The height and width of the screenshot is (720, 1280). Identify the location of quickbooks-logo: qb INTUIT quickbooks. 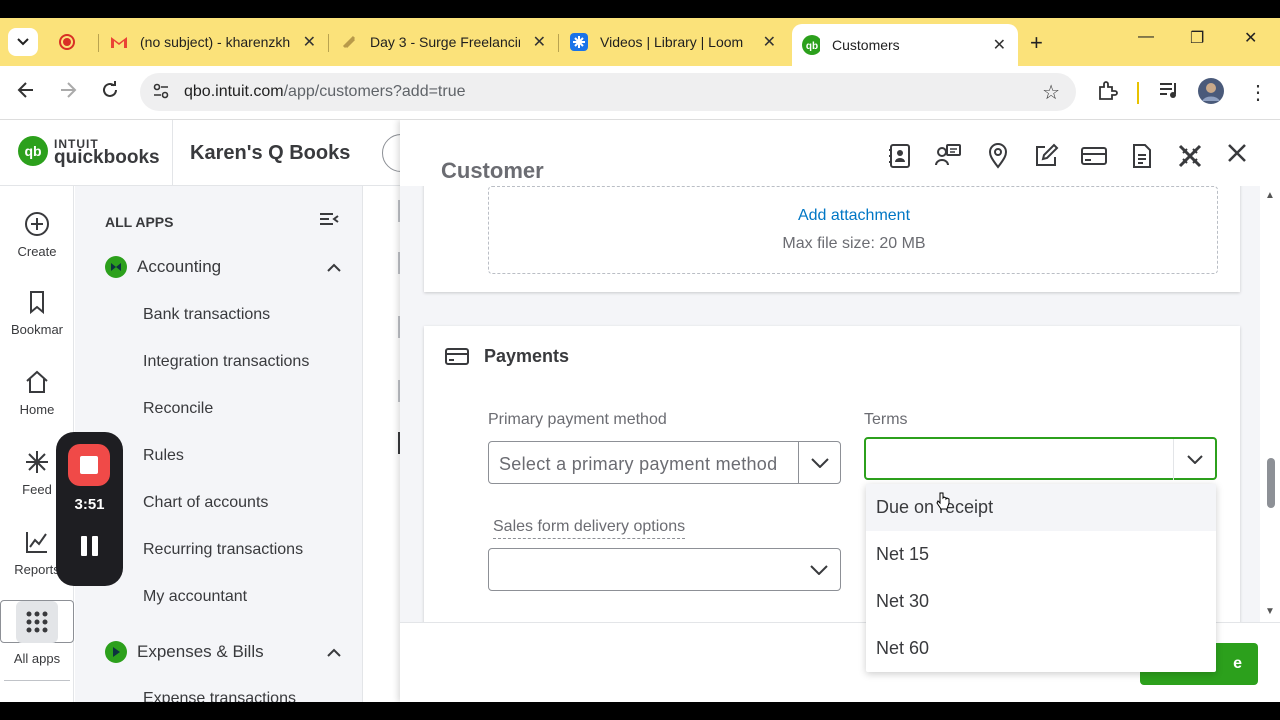
(89, 152).